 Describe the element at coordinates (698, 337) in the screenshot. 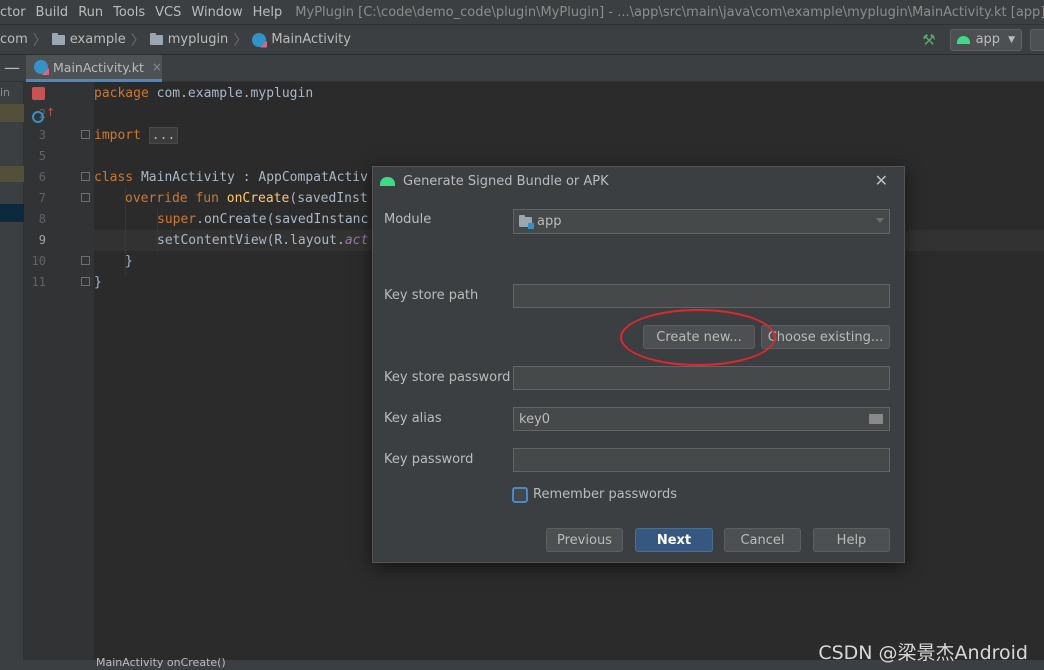

I see `highlight-ring` at that location.